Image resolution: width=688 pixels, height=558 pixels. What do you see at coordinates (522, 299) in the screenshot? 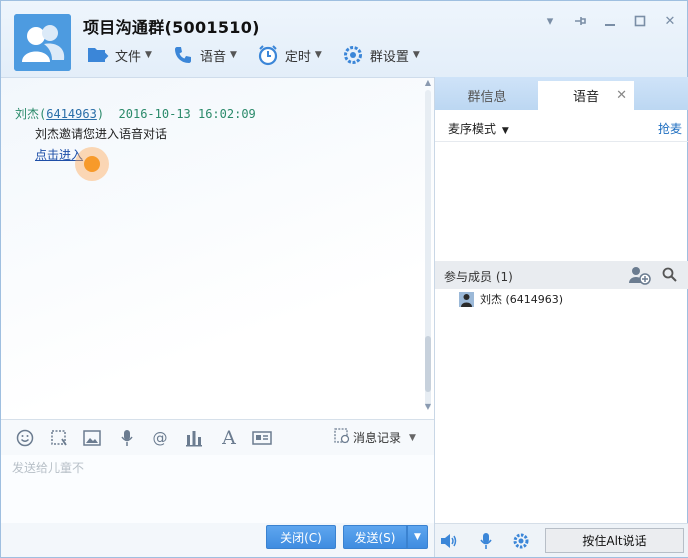
I see `member-name: 刘杰 (6414963)` at bounding box center [522, 299].